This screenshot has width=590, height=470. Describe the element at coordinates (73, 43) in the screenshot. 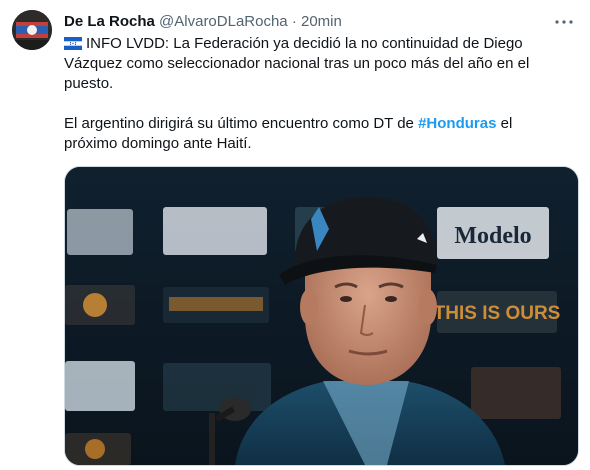

I see `honduras-flag-icon` at that location.